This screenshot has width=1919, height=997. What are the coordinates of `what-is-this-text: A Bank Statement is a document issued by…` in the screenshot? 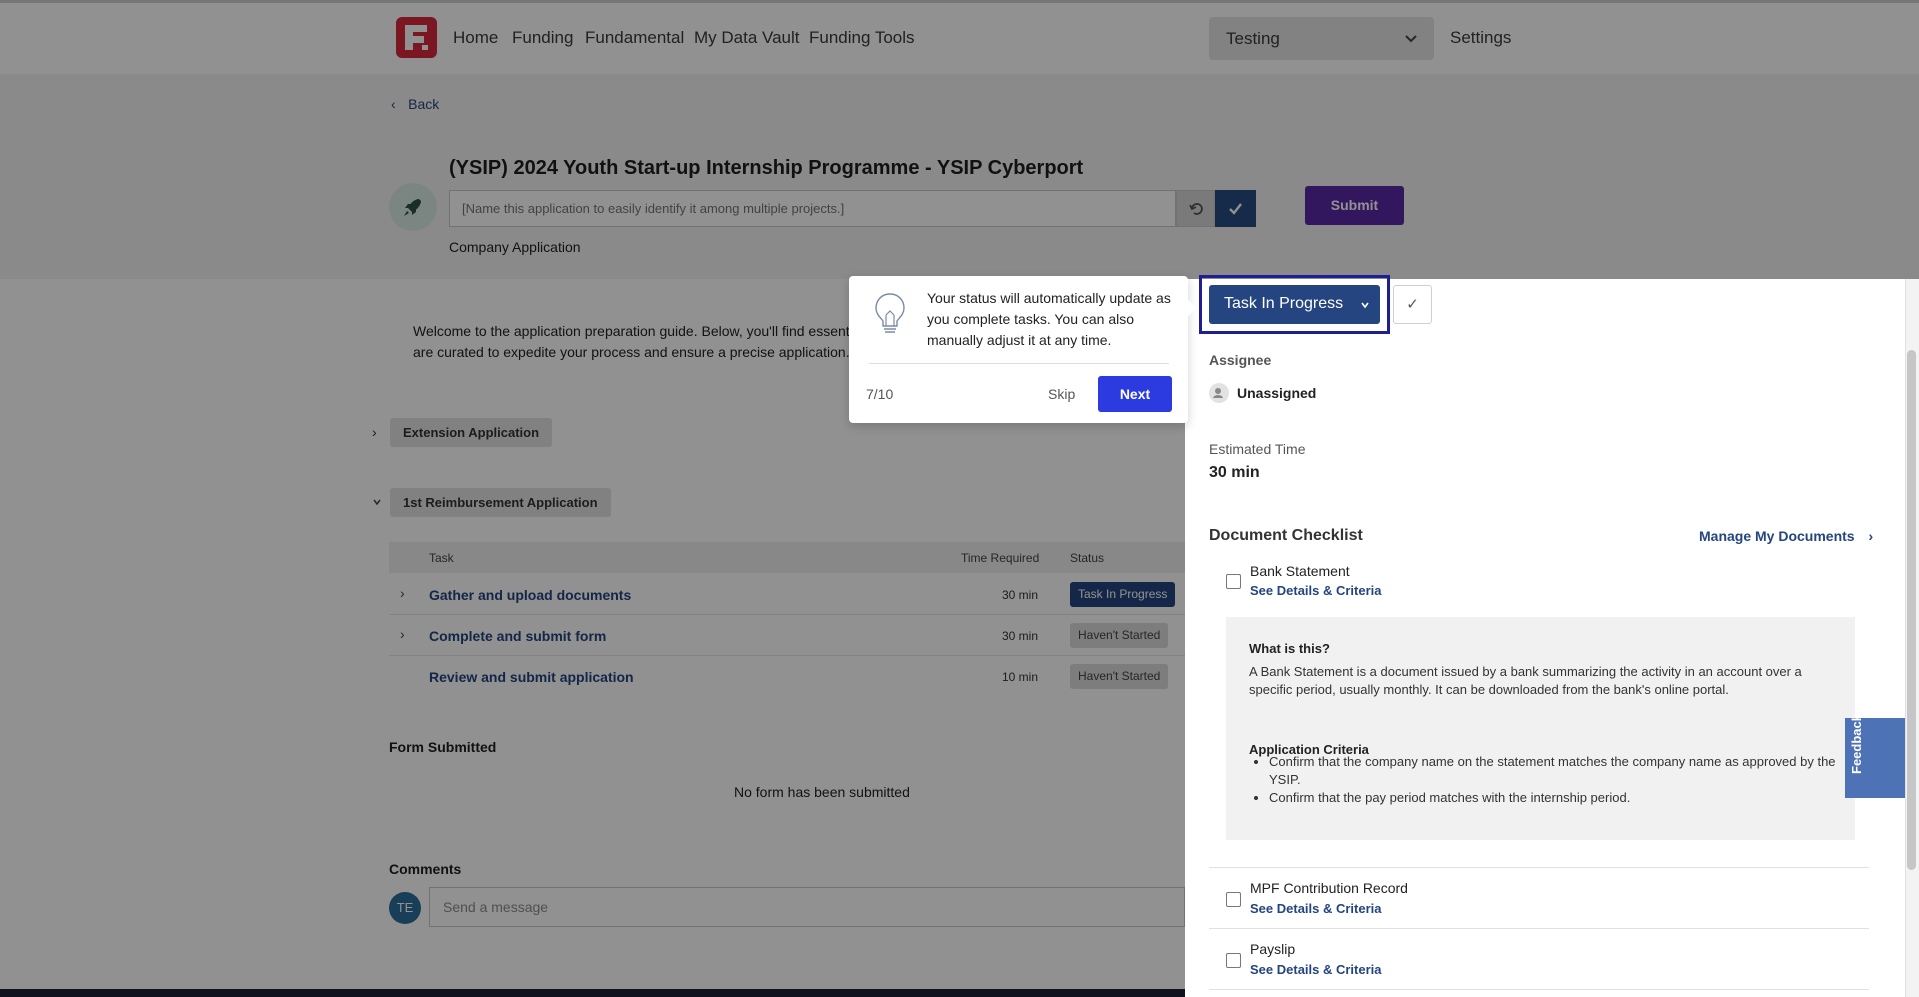 It's located at (1525, 680).